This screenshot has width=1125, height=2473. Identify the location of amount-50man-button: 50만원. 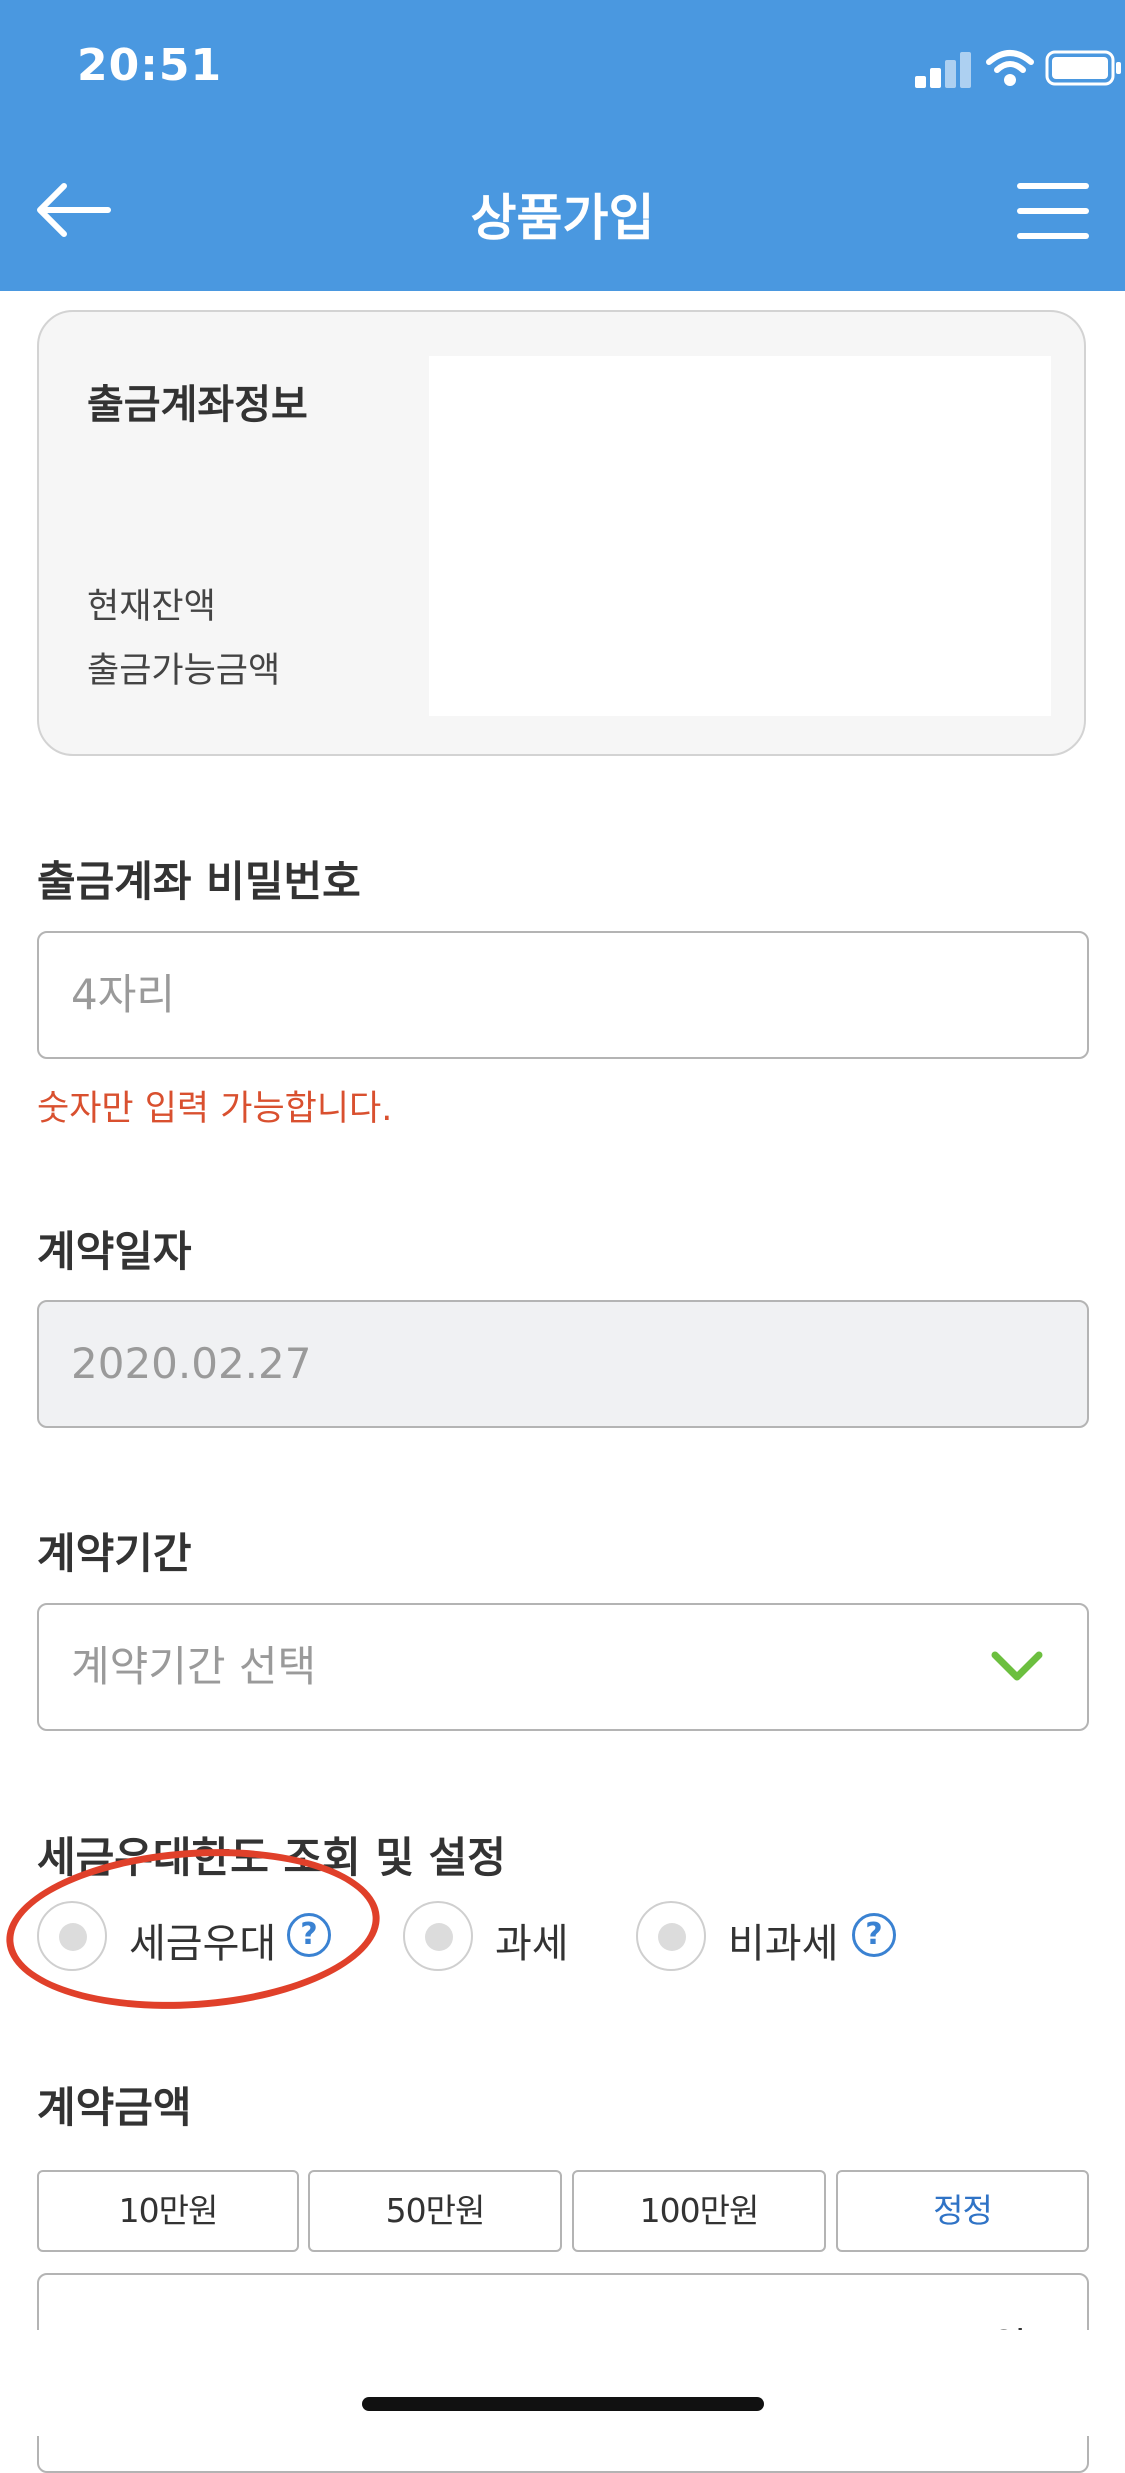
(435, 2211).